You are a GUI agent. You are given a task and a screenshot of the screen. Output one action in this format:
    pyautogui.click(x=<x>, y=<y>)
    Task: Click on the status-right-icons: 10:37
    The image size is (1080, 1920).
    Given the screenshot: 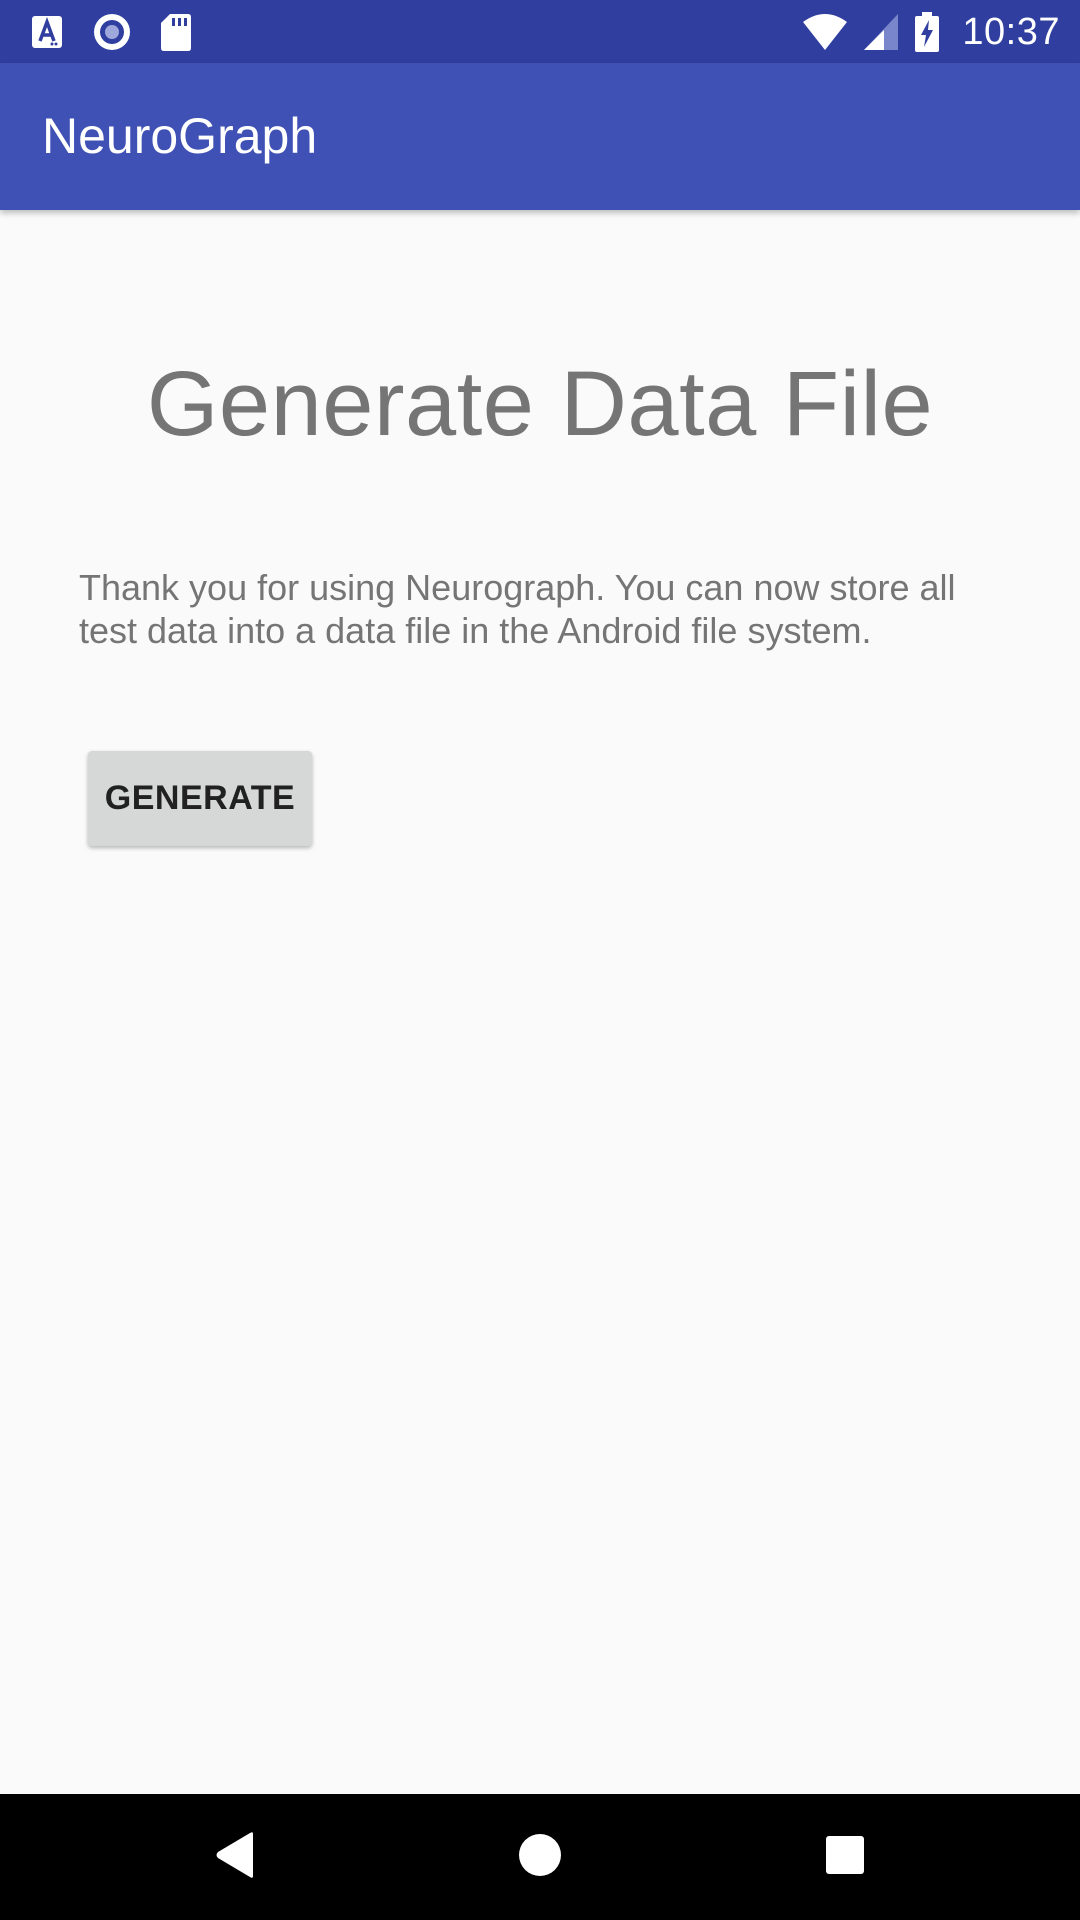 What is the action you would take?
    pyautogui.click(x=931, y=32)
    